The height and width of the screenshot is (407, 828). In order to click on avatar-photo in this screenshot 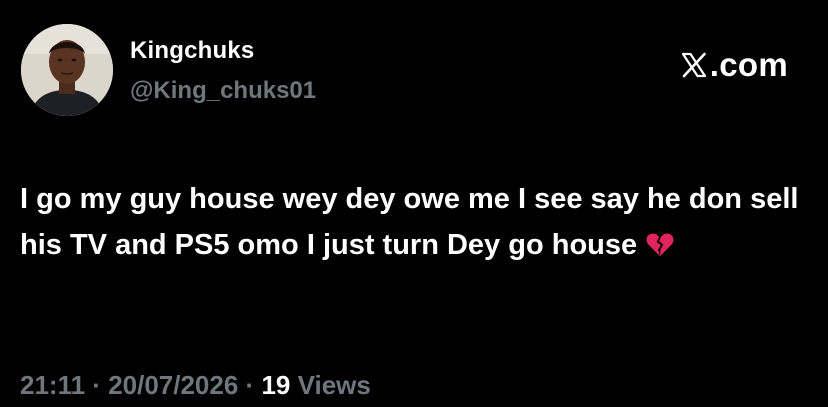, I will do `click(67, 70)`.